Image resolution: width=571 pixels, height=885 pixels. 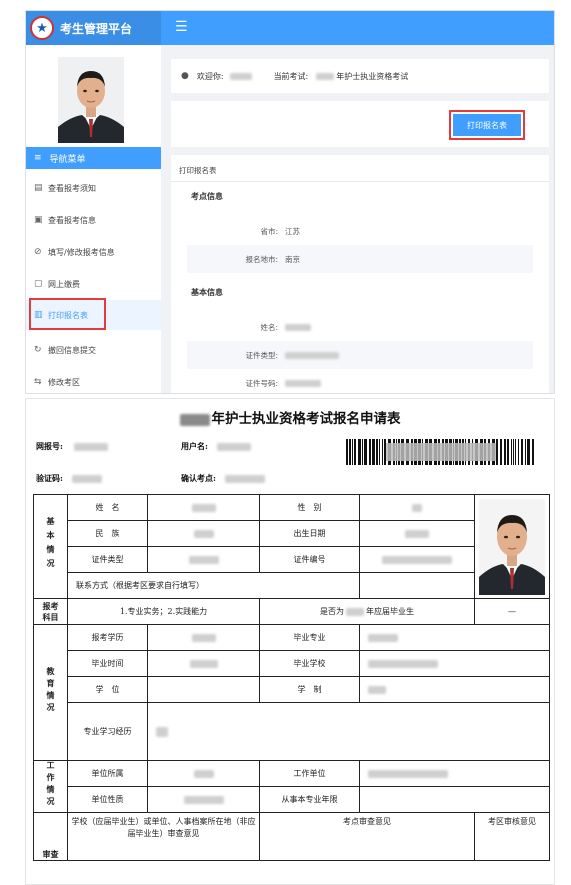 I want to click on field-label: 证件号码:, so click(x=261, y=383).